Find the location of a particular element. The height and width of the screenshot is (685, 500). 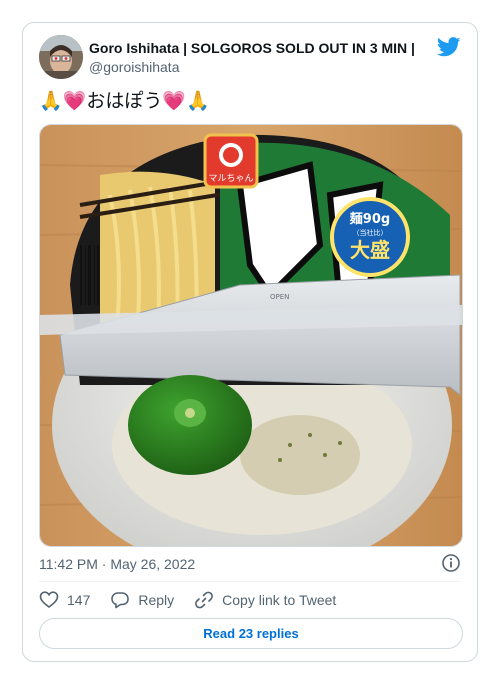

read-replies-button: Read 23 replies is located at coordinates (251, 633).